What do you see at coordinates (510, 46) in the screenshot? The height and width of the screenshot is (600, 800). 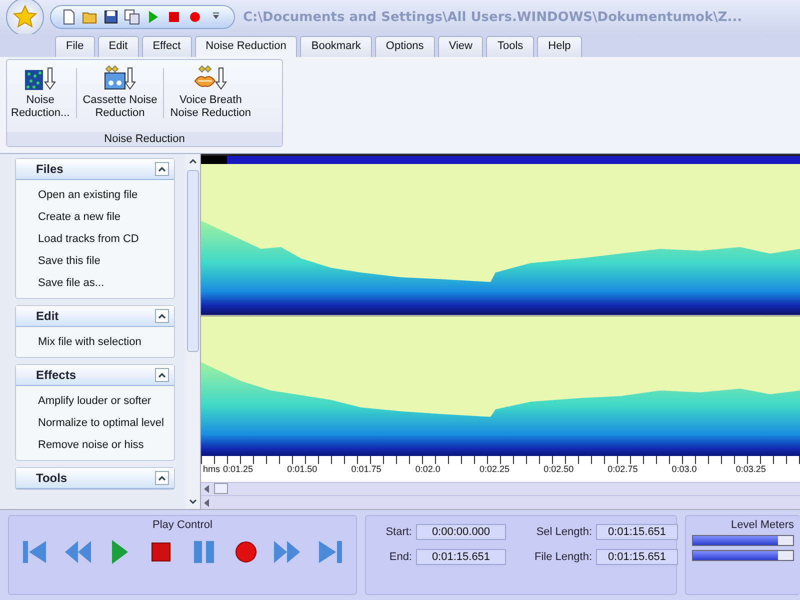 I see `ribbon-tab: Tools` at bounding box center [510, 46].